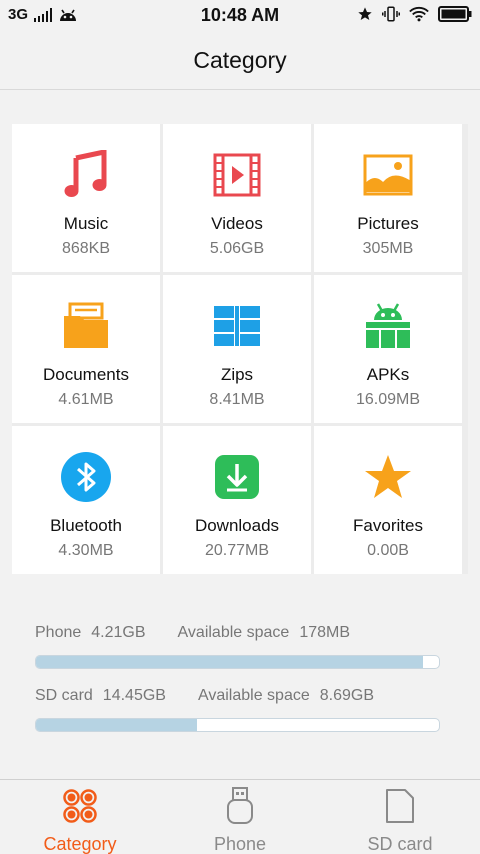 The width and height of the screenshot is (480, 854). What do you see at coordinates (237, 399) in the screenshot?
I see `category-size: 8.41MB` at bounding box center [237, 399].